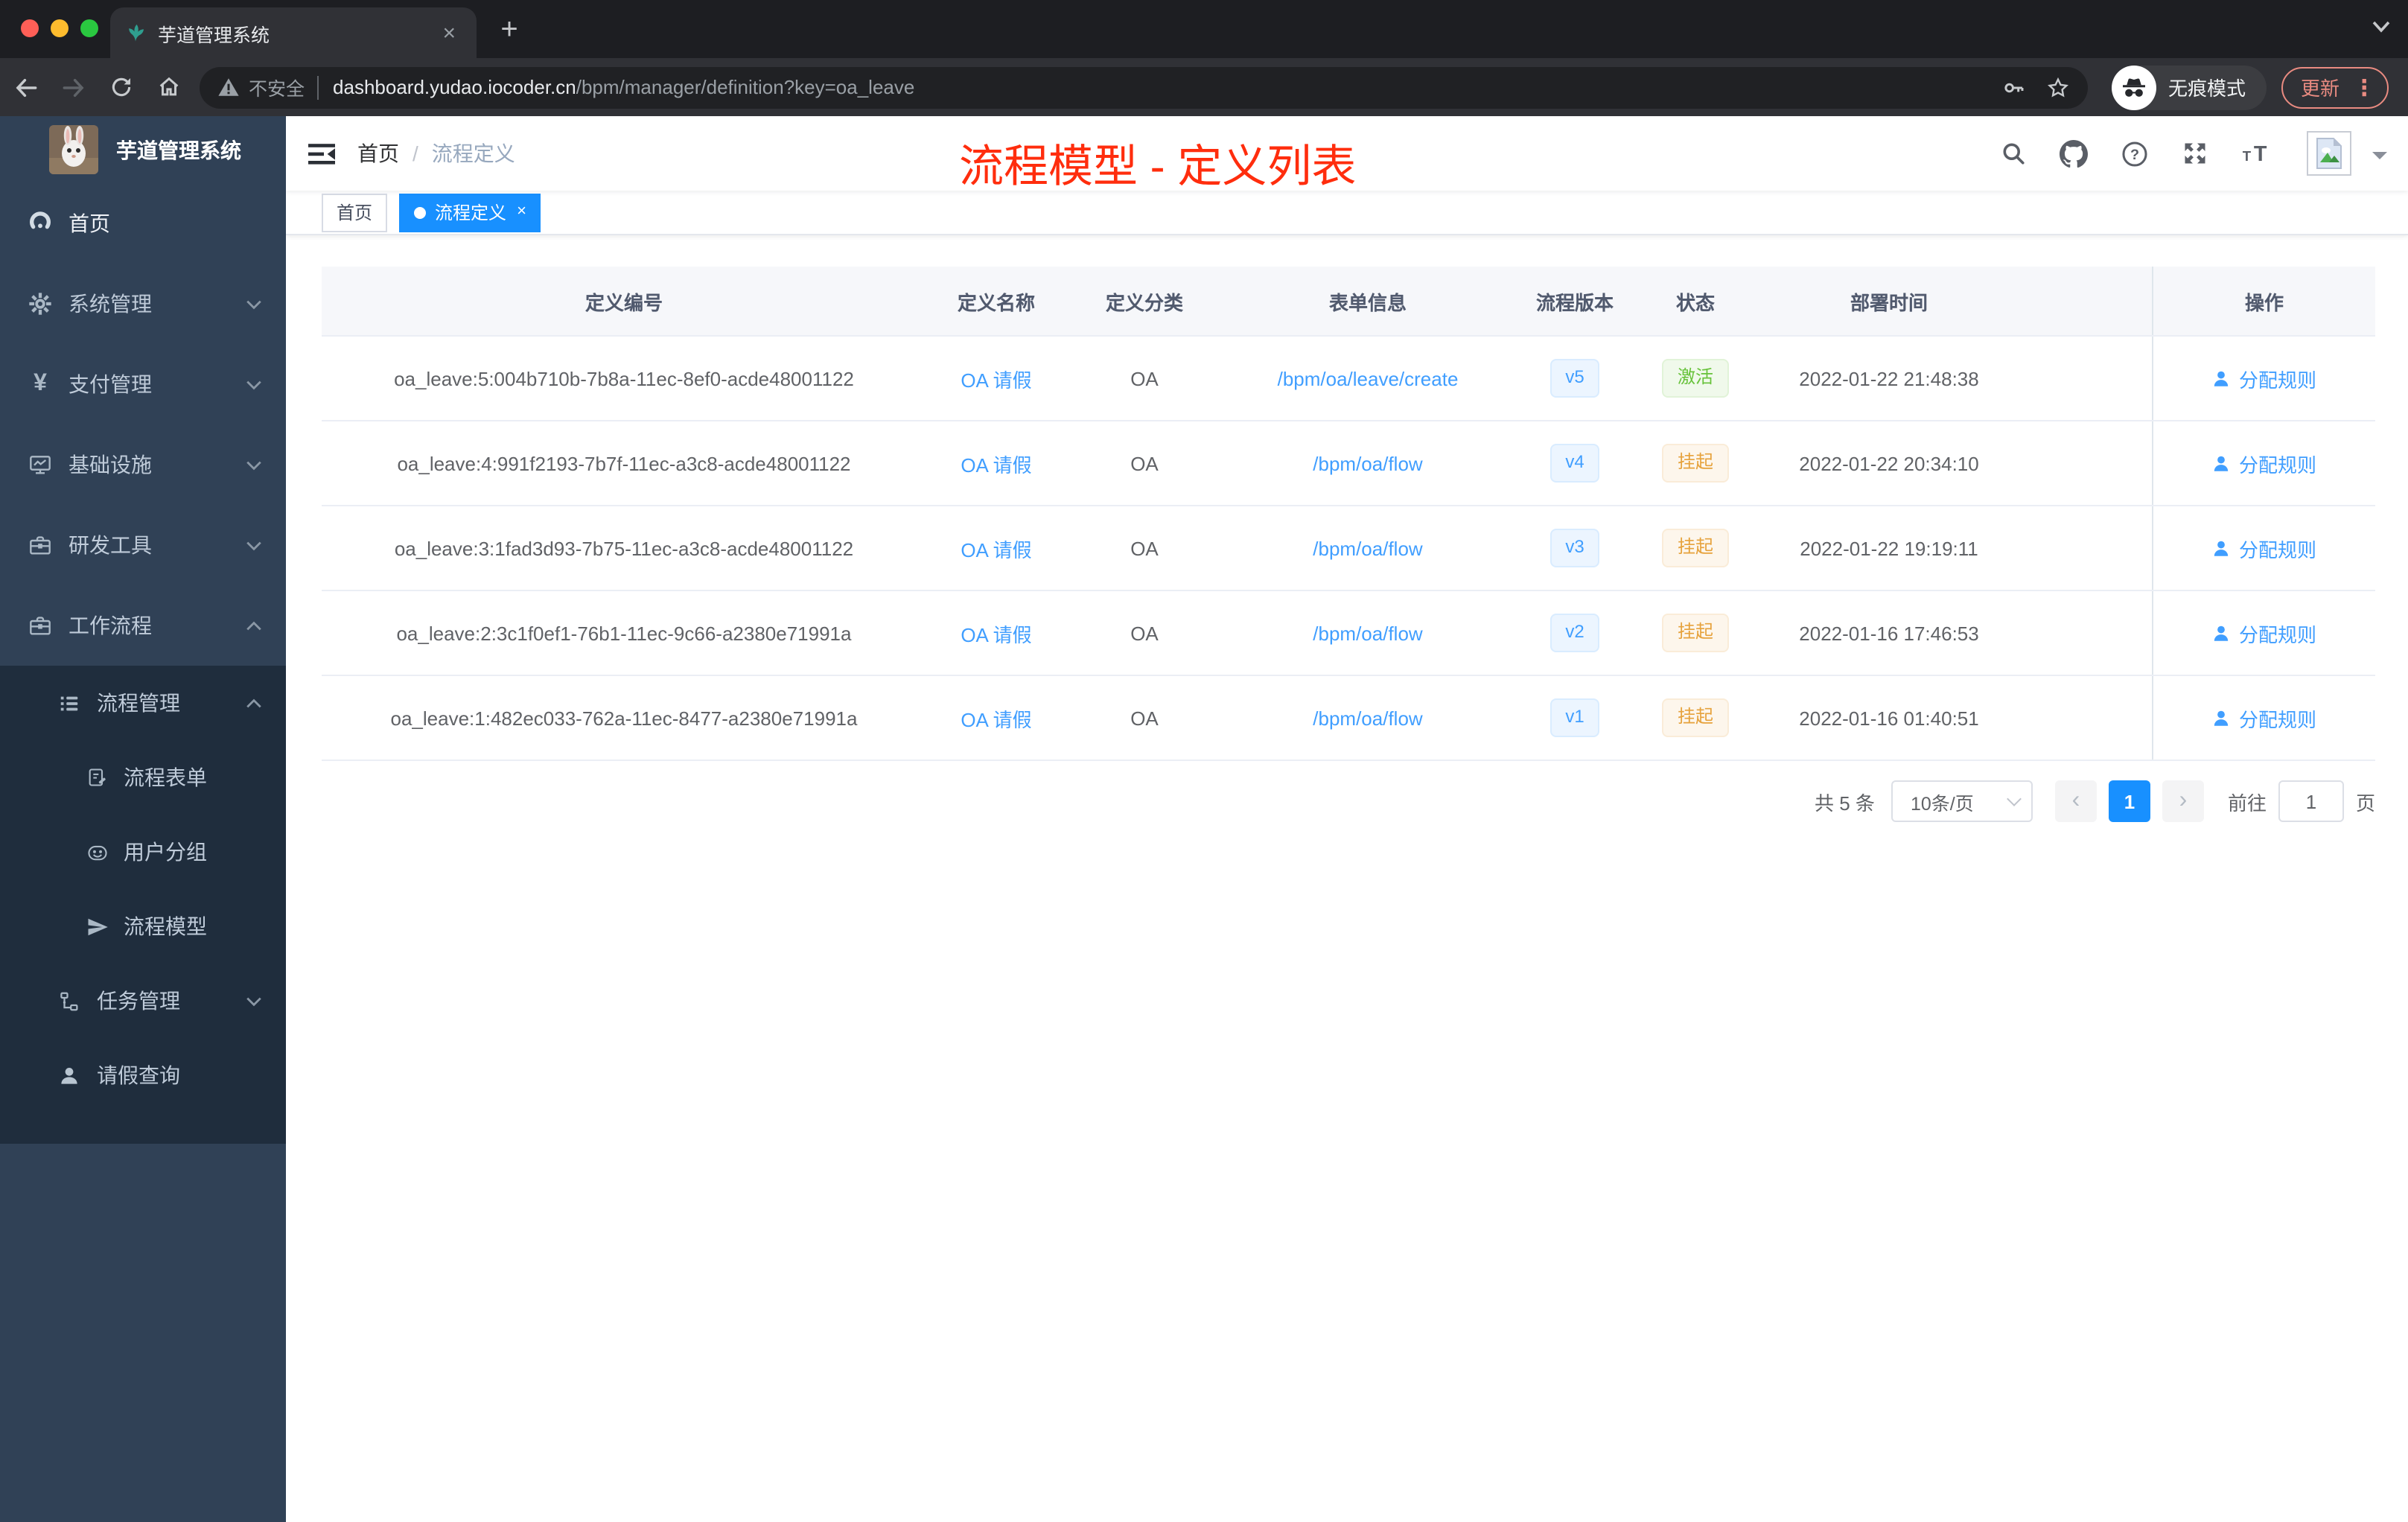  I want to click on reload-button, so click(120, 87).